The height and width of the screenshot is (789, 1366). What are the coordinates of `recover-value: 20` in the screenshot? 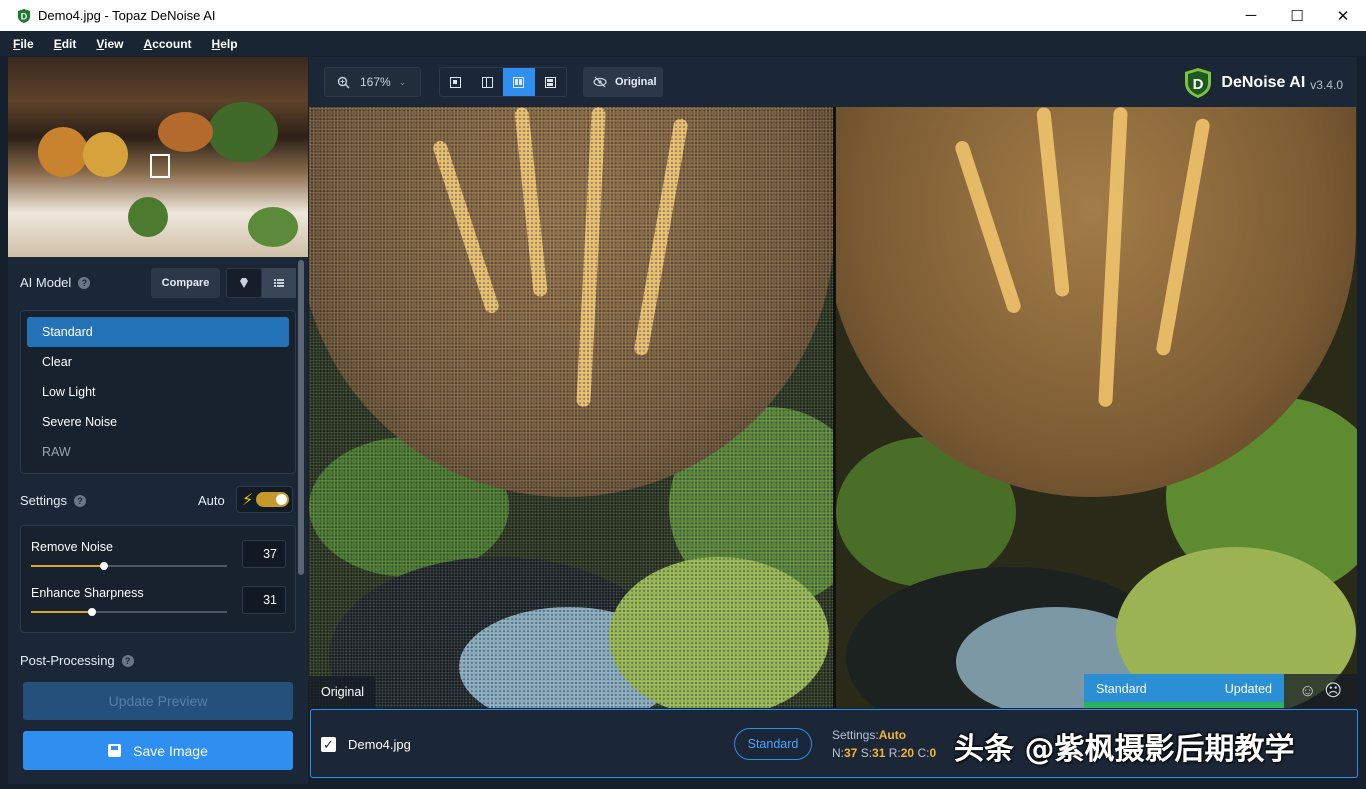 It's located at (907, 753).